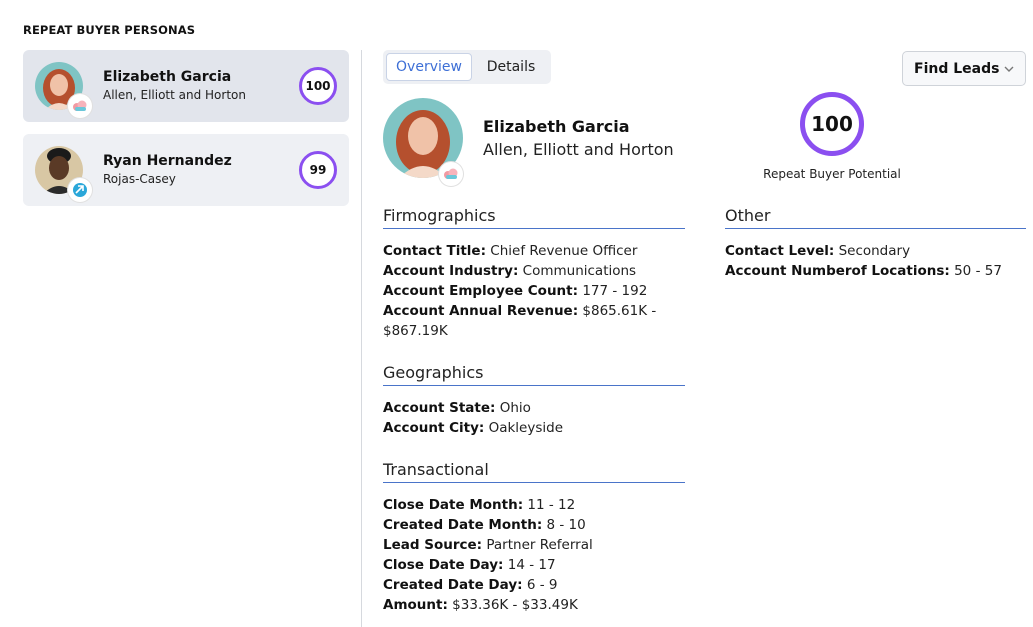 Image resolution: width=1033 pixels, height=627 pixels. I want to click on persona-name: Ryan Hernandez, so click(167, 161).